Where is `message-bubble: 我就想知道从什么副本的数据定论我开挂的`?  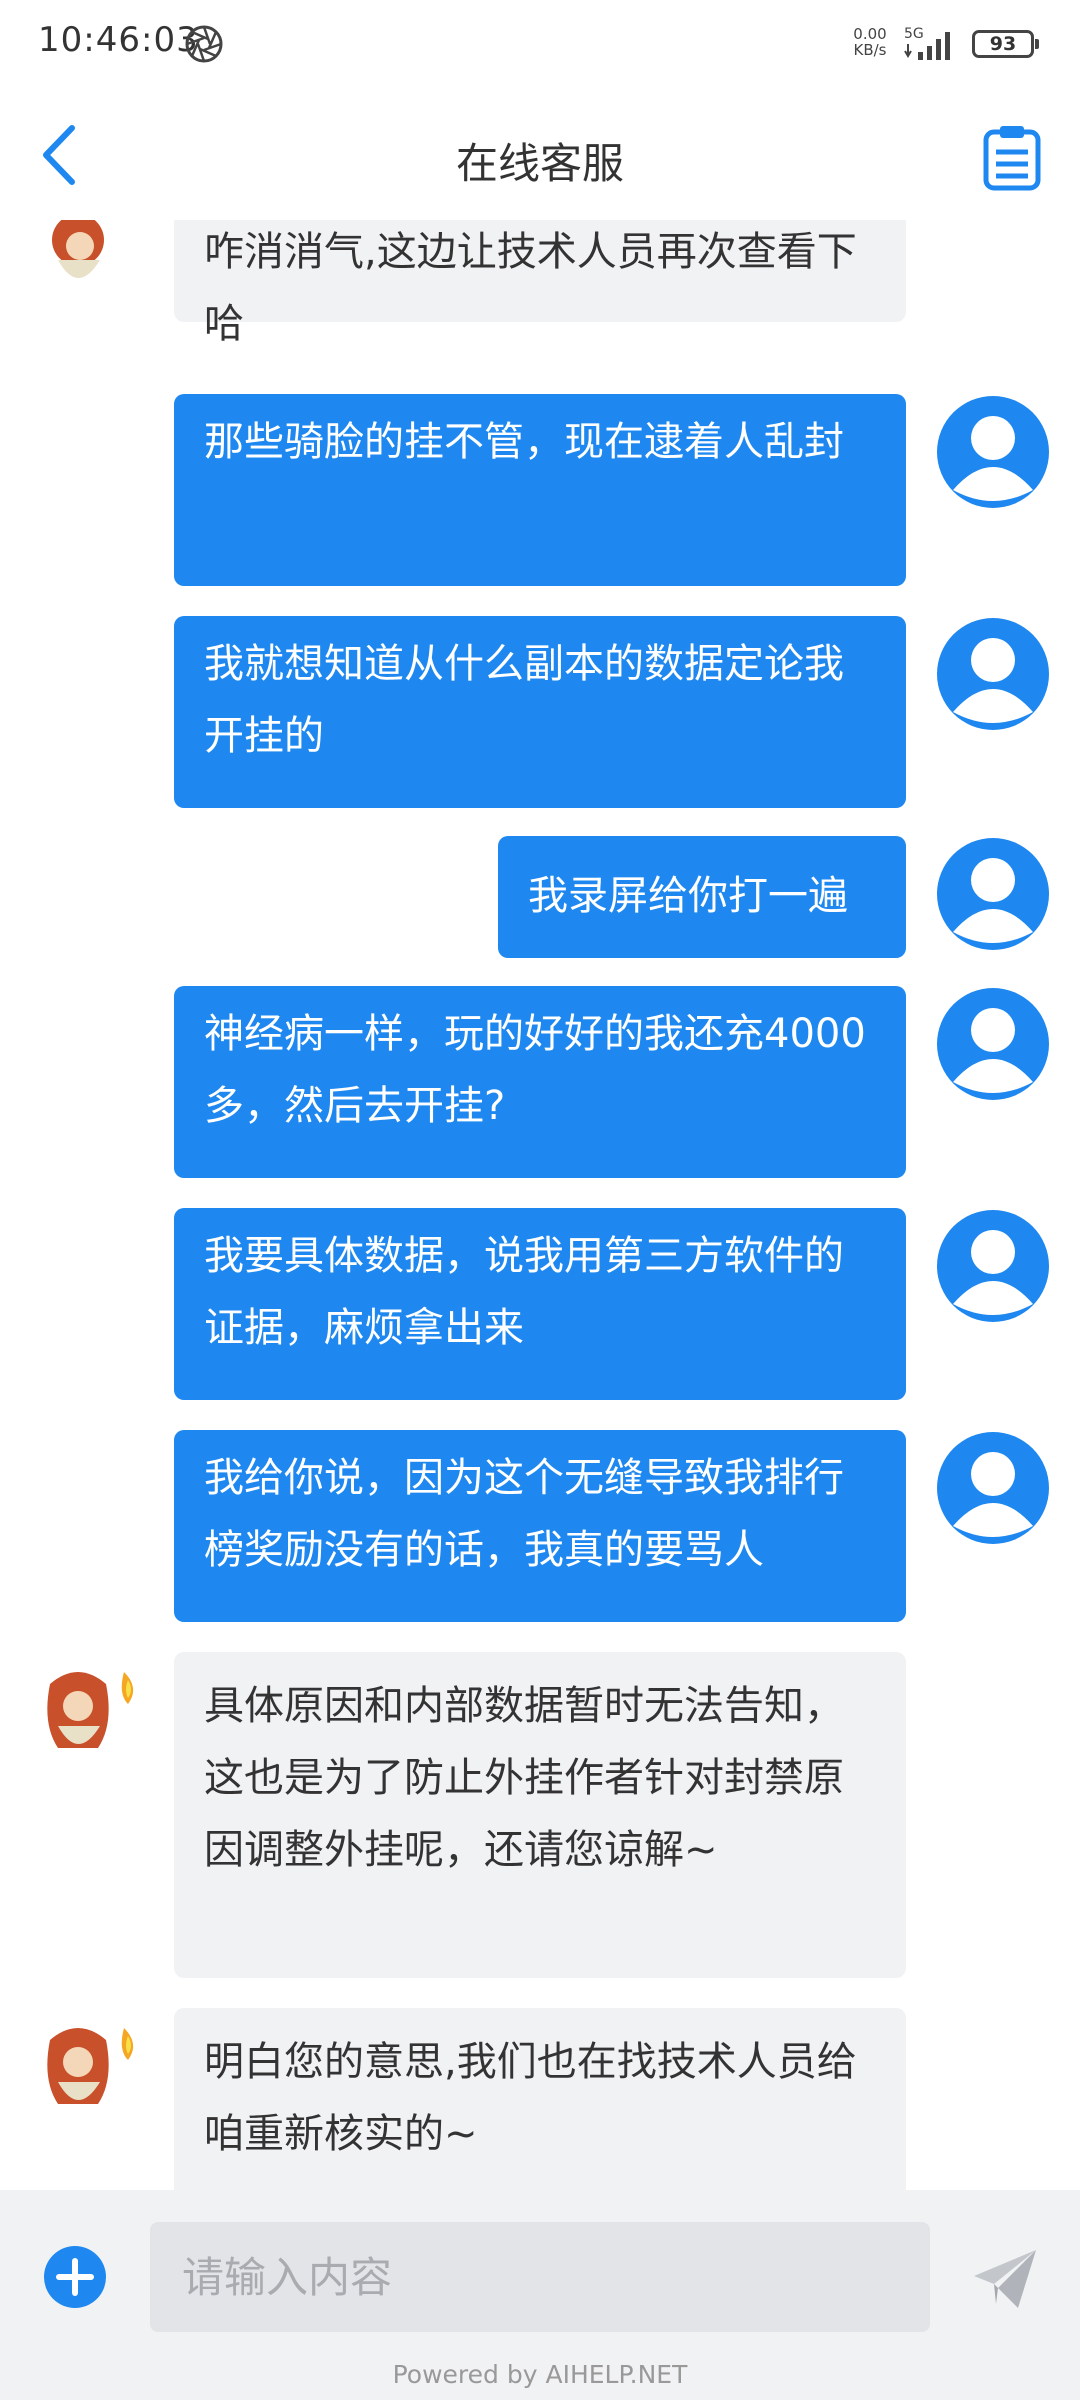 message-bubble: 我就想知道从什么副本的数据定论我开挂的 is located at coordinates (540, 712).